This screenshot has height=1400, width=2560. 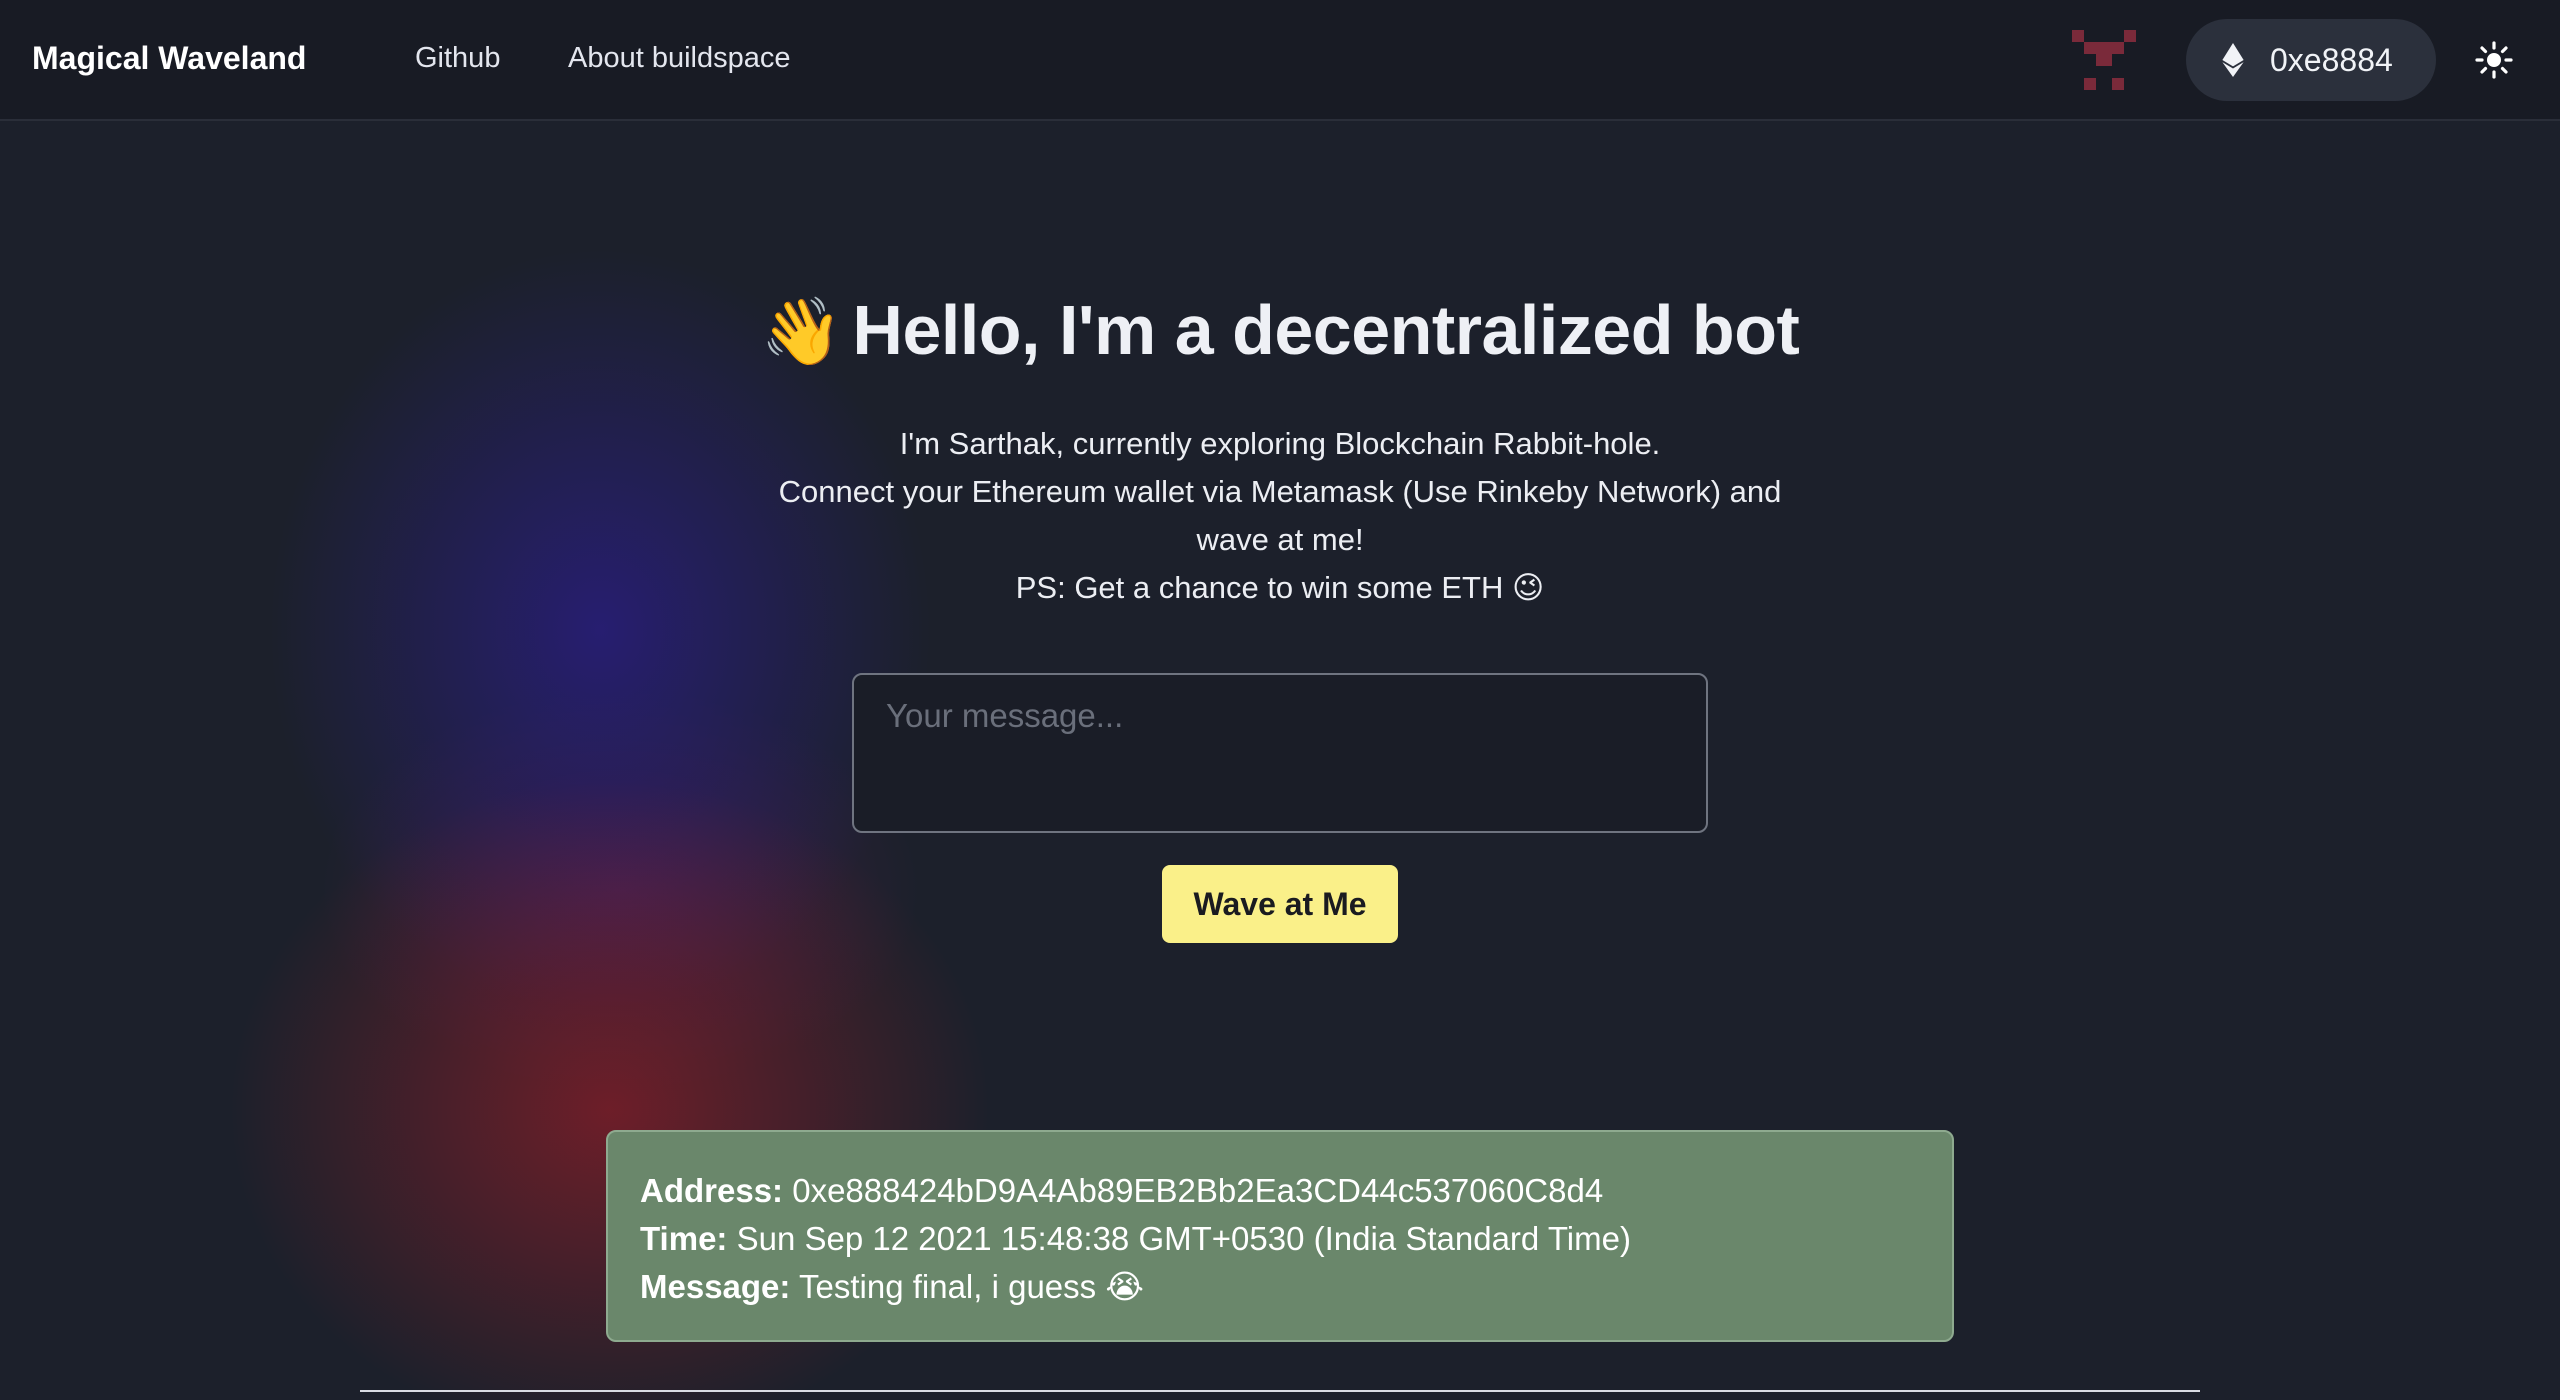 What do you see at coordinates (801, 331) in the screenshot?
I see `waving-hand-emoji: 👋` at bounding box center [801, 331].